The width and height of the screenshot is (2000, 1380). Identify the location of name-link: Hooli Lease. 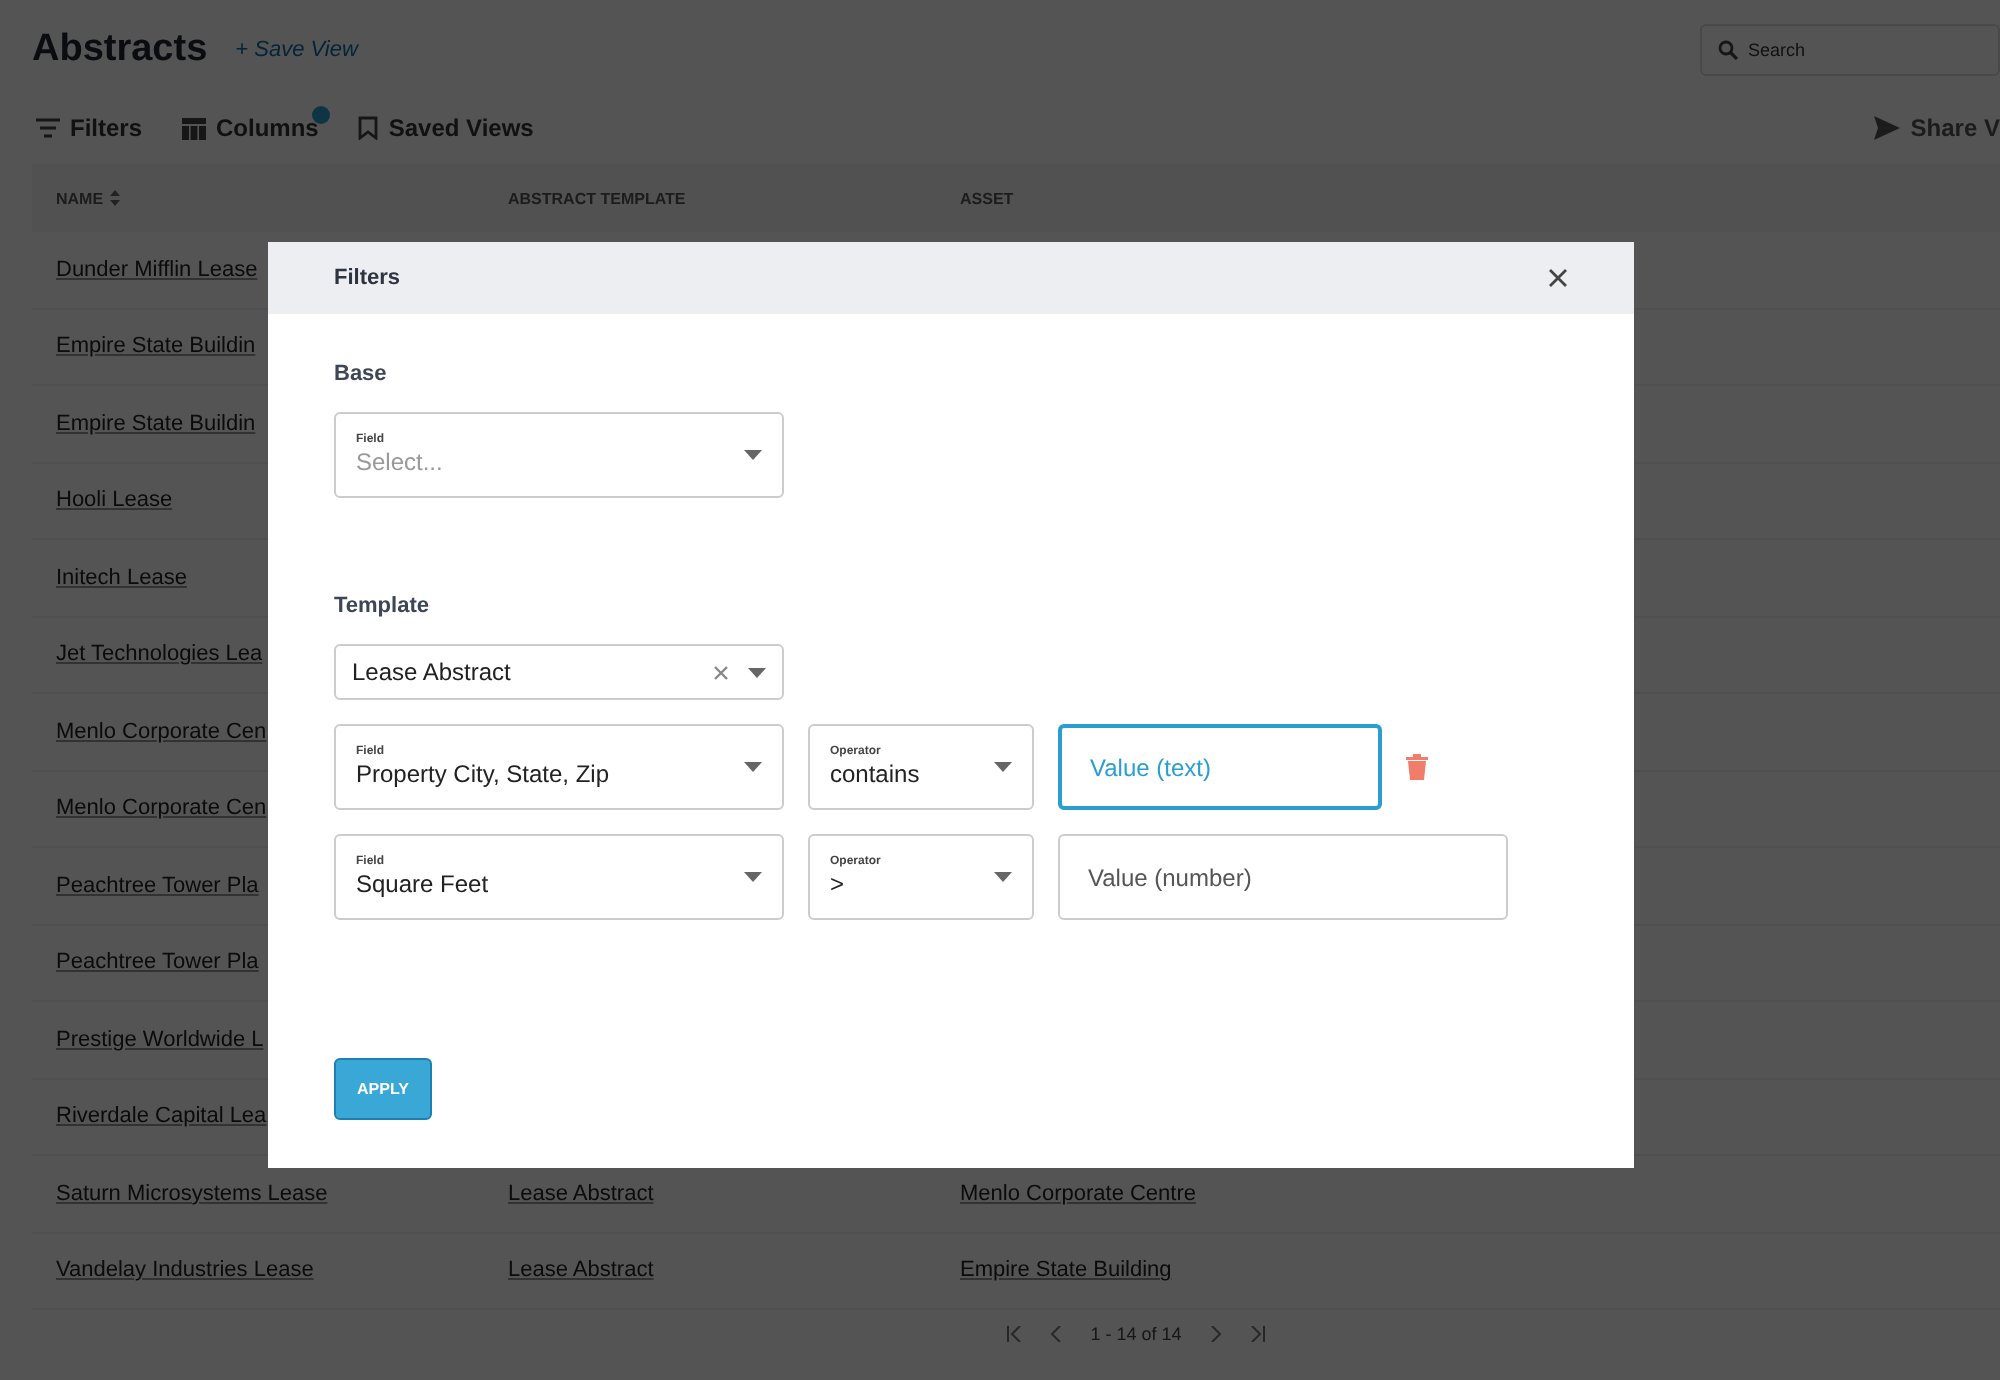
(114, 500).